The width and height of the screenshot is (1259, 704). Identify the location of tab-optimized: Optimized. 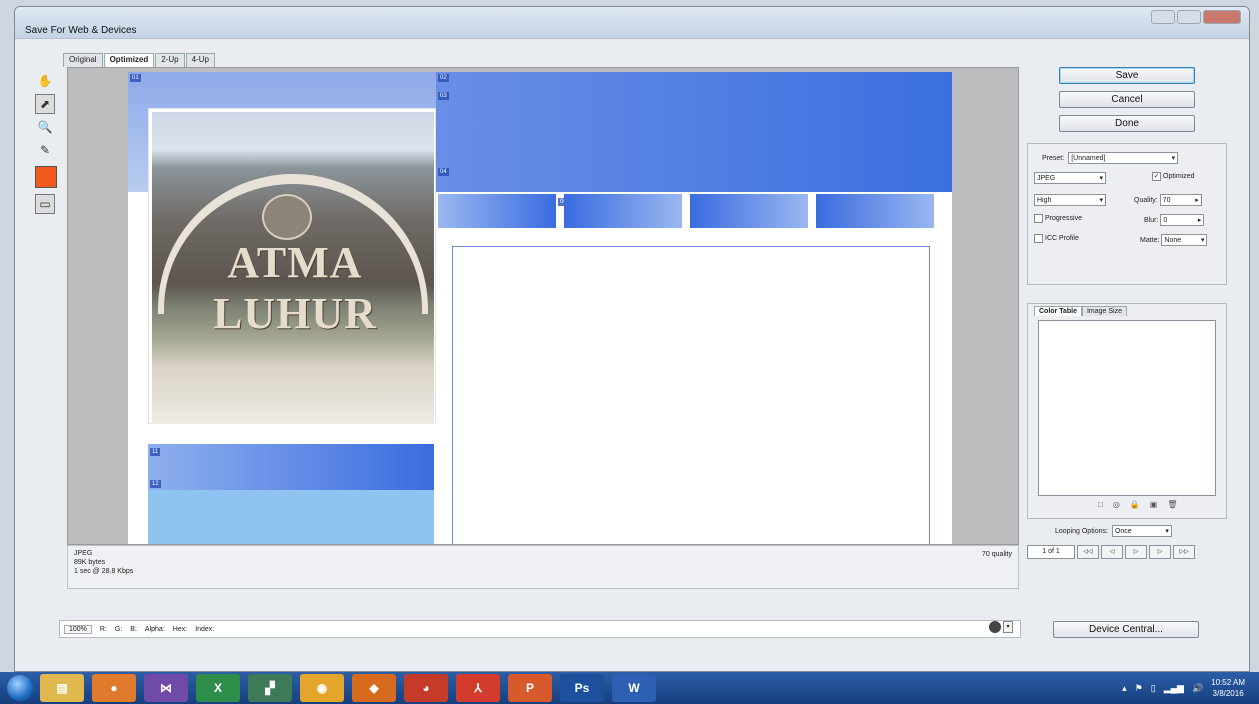
(129, 60).